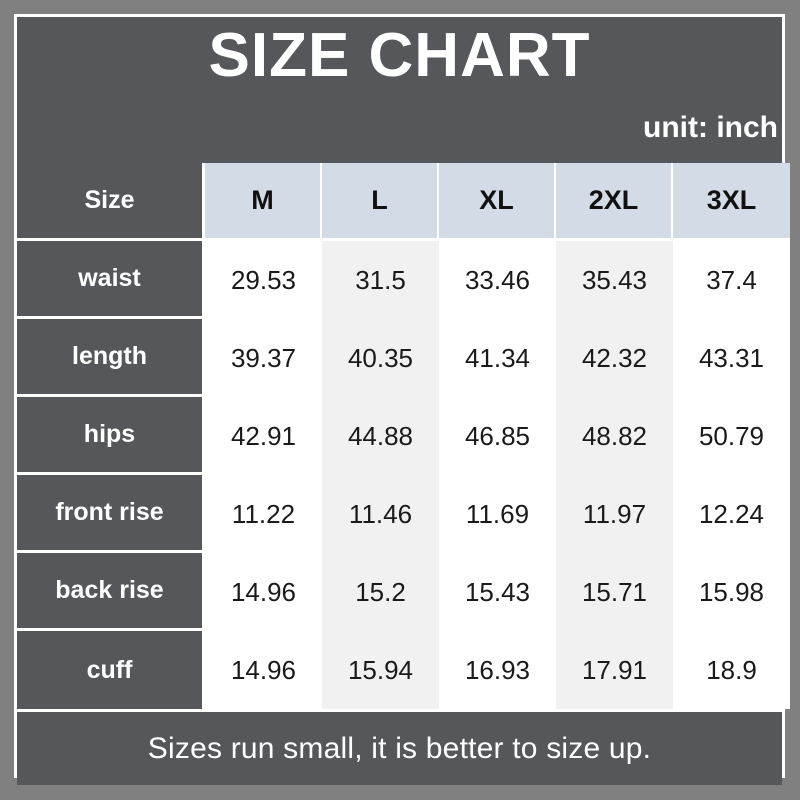 The height and width of the screenshot is (800, 800). I want to click on row-label-back-rise: back rise, so click(111, 592).